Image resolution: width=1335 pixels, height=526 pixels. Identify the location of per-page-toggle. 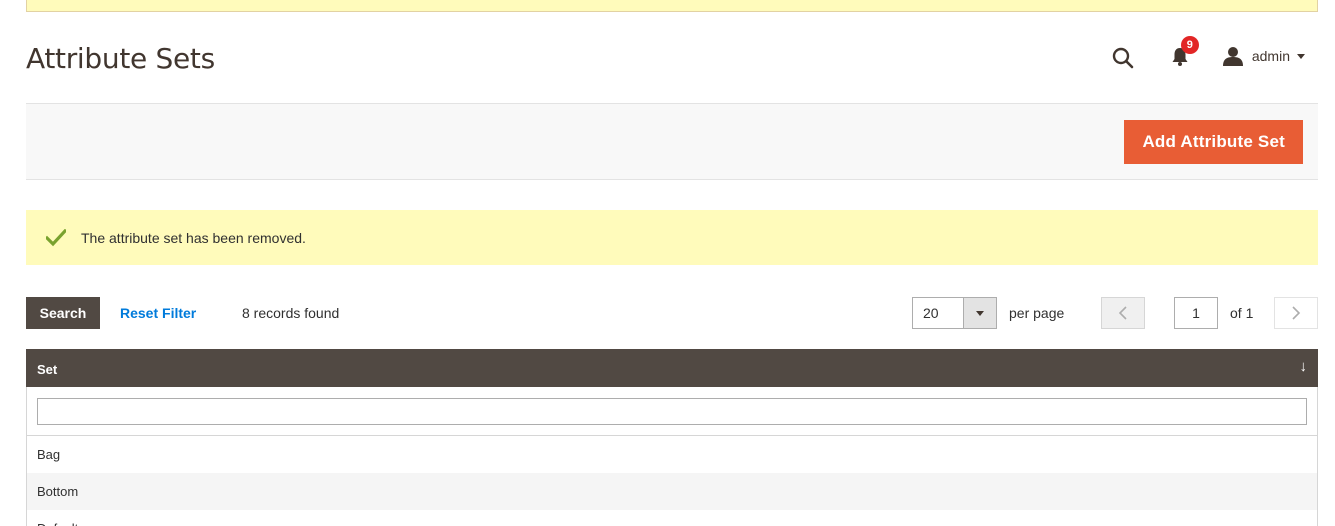
(979, 313).